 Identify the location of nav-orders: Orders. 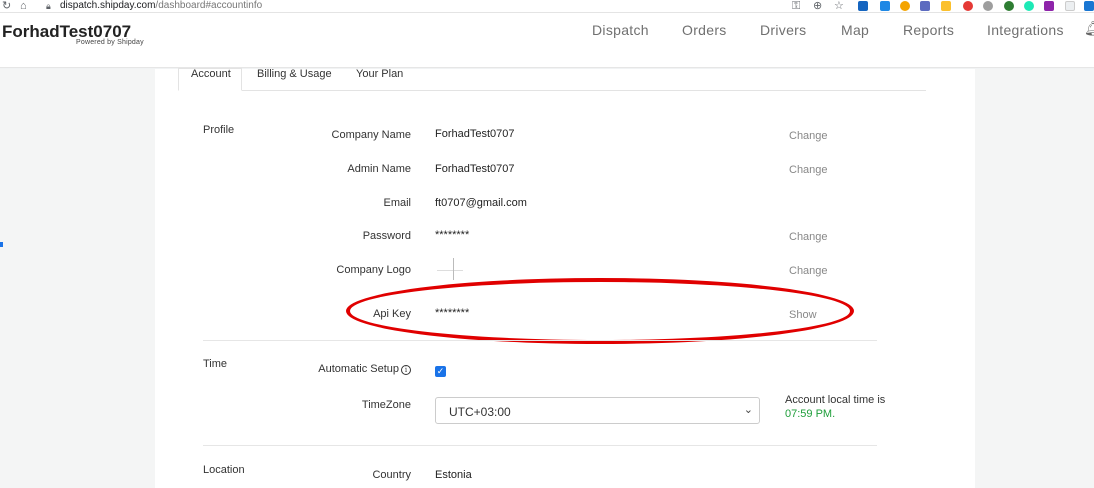
(704, 30).